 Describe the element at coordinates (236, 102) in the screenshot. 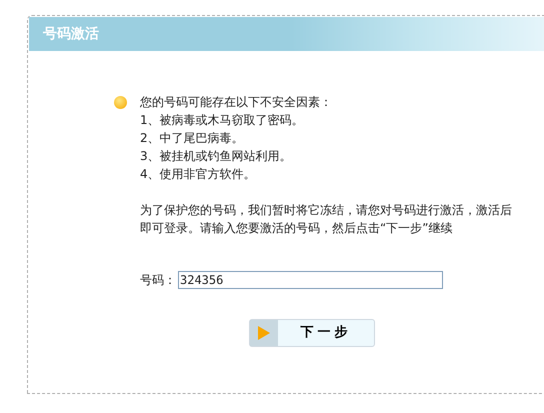

I see `notice-heading: 您的号码可能存在以下不安全因素：` at that location.